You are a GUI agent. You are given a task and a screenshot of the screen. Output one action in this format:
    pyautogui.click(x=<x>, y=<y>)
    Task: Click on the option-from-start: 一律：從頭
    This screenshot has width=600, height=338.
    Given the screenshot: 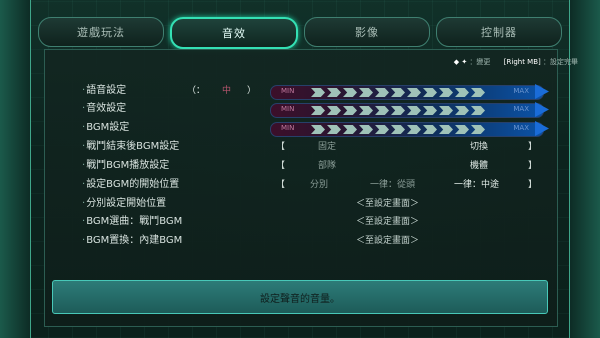 What is the action you would take?
    pyautogui.click(x=392, y=185)
    